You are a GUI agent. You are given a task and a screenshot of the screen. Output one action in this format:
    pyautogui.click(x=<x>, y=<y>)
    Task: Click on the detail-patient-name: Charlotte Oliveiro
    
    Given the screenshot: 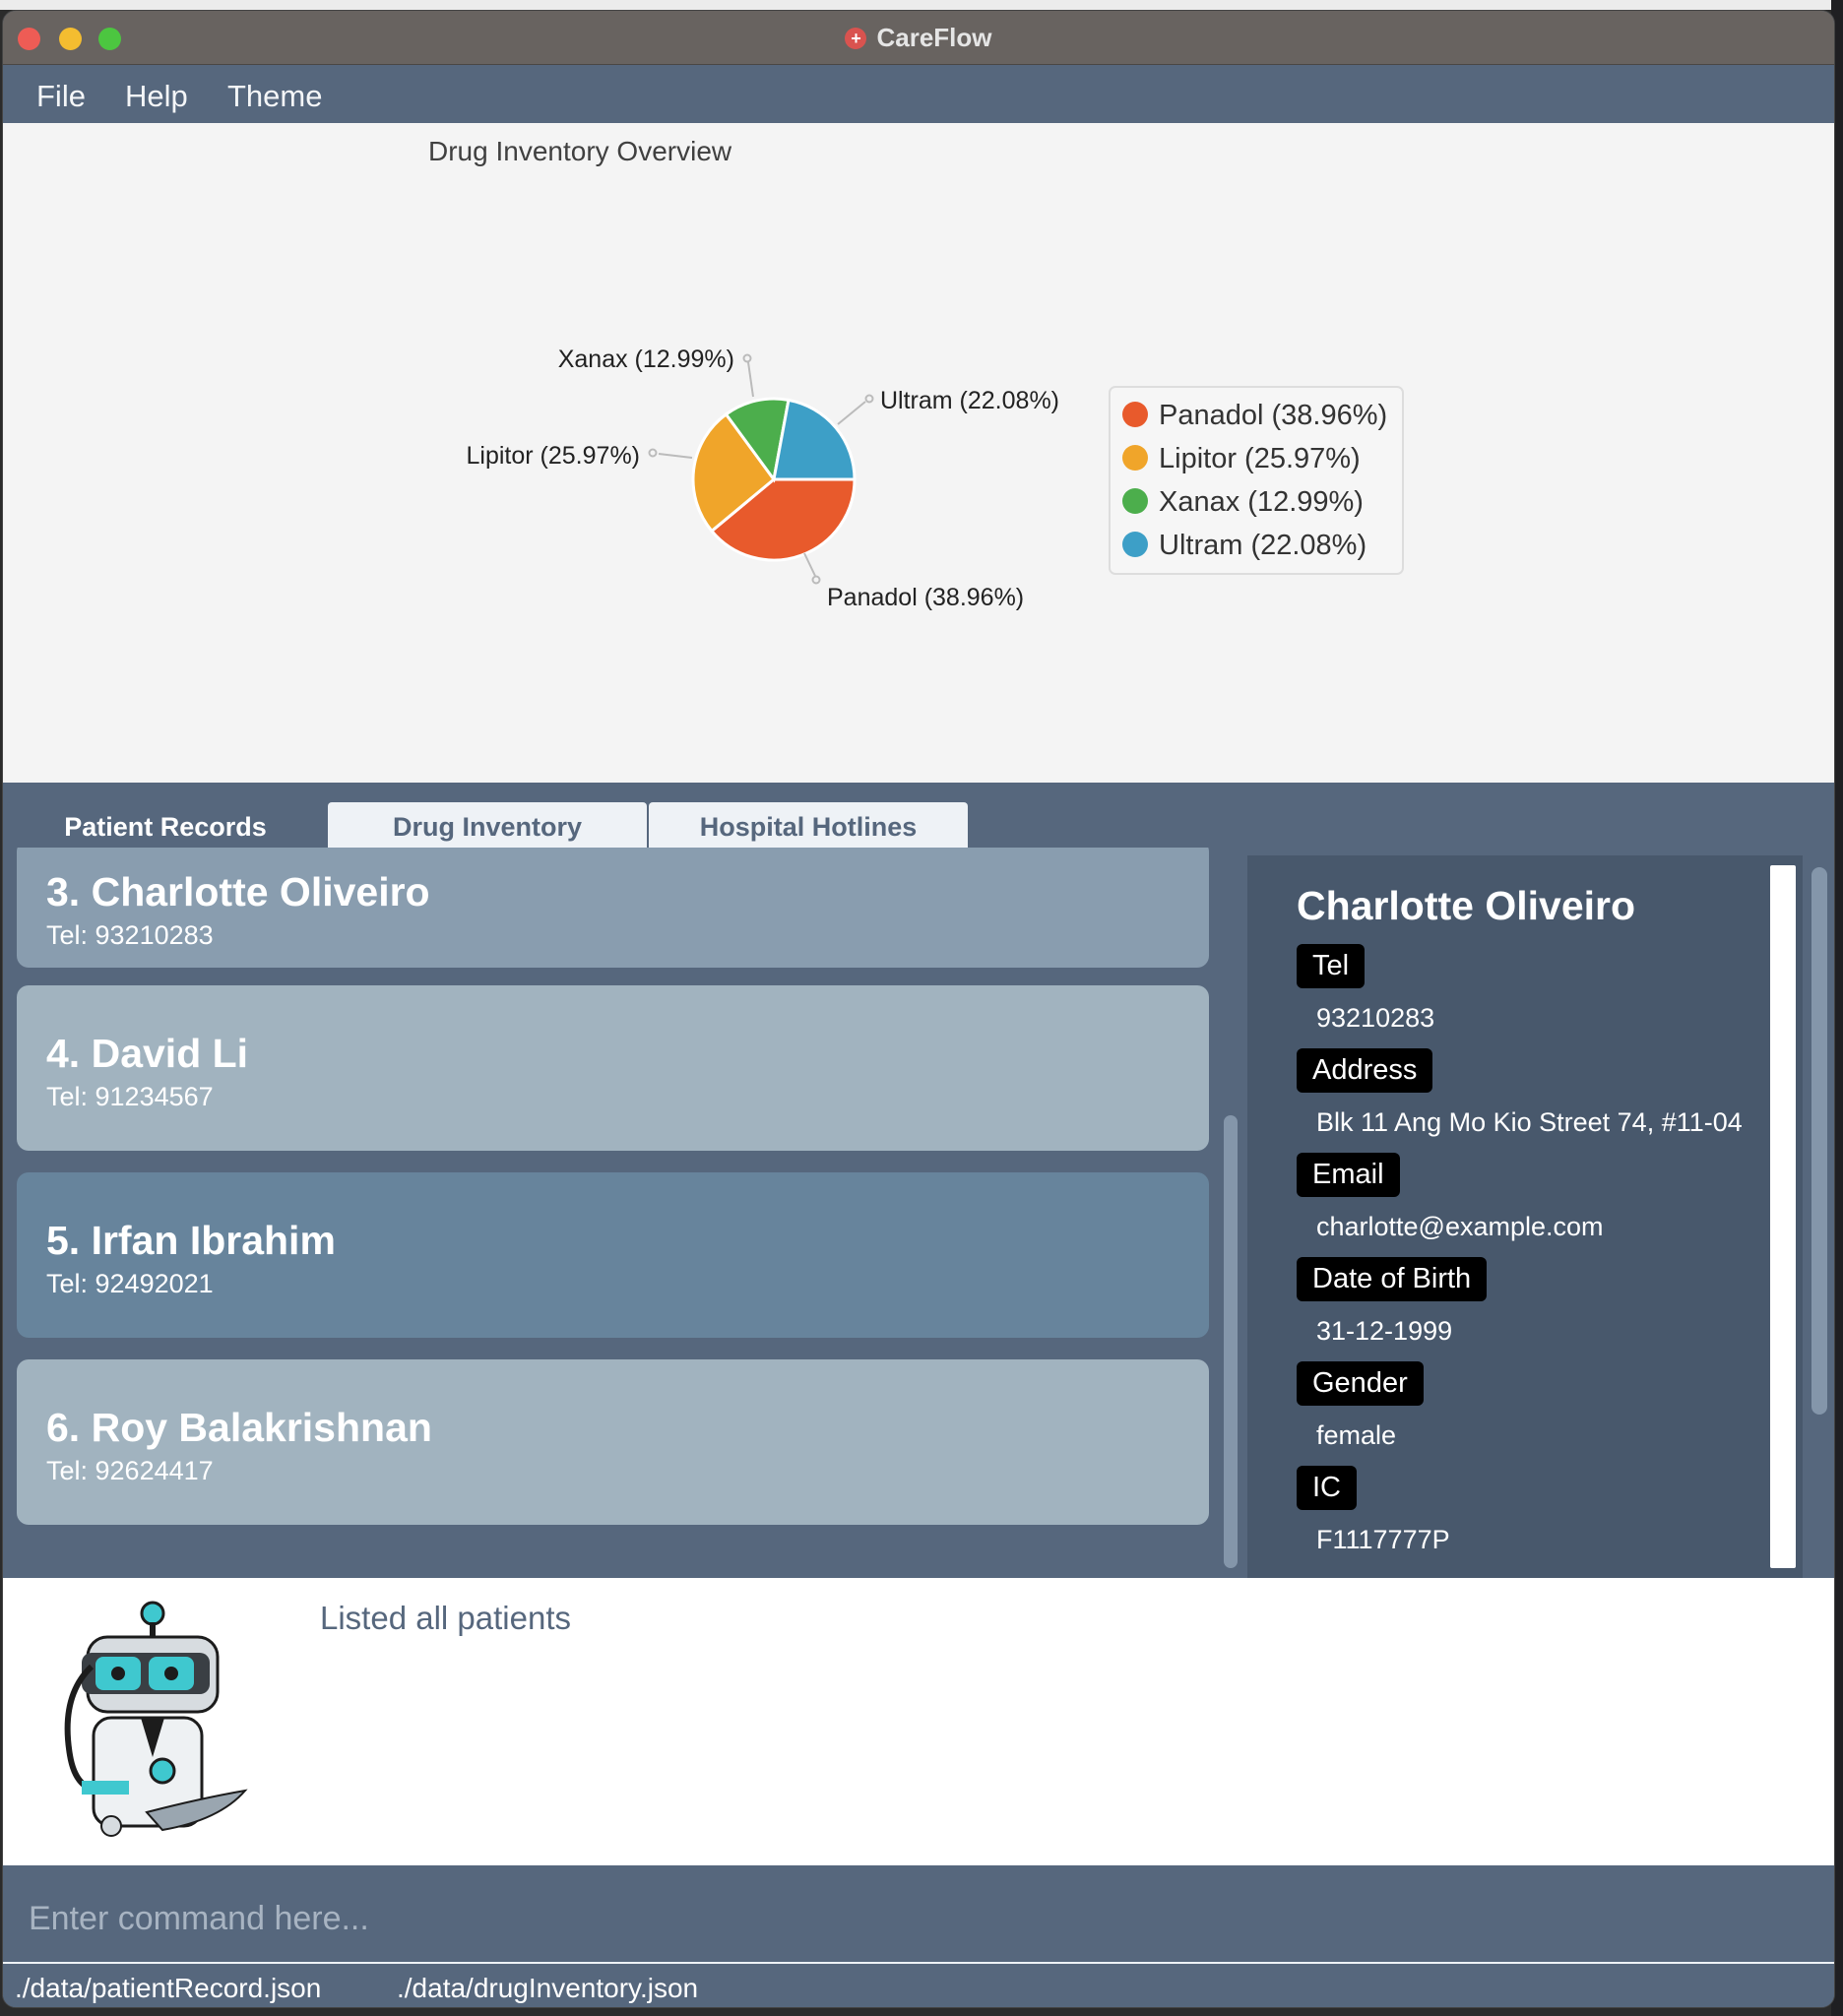 What is the action you would take?
    pyautogui.click(x=1466, y=905)
    